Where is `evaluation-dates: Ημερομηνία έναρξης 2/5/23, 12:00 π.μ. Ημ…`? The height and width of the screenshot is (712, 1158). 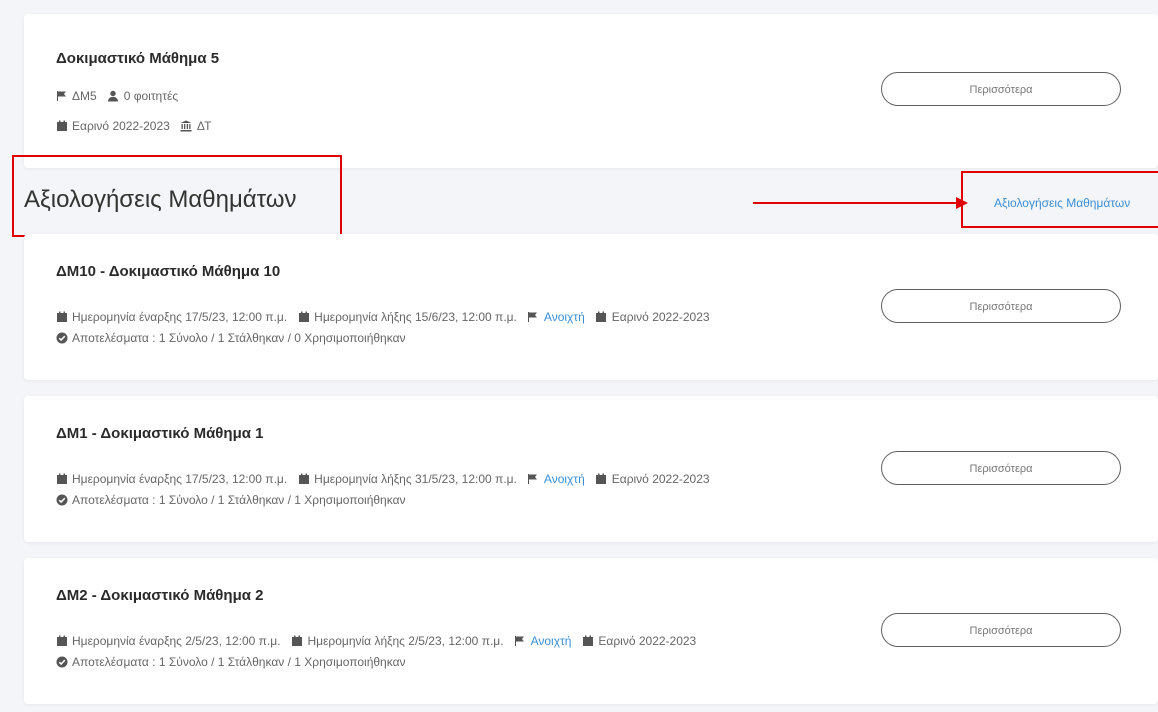
evaluation-dates: Ημερομηνία έναρξης 2/5/23, 12:00 π.μ. Ημ… is located at coordinates (375, 641).